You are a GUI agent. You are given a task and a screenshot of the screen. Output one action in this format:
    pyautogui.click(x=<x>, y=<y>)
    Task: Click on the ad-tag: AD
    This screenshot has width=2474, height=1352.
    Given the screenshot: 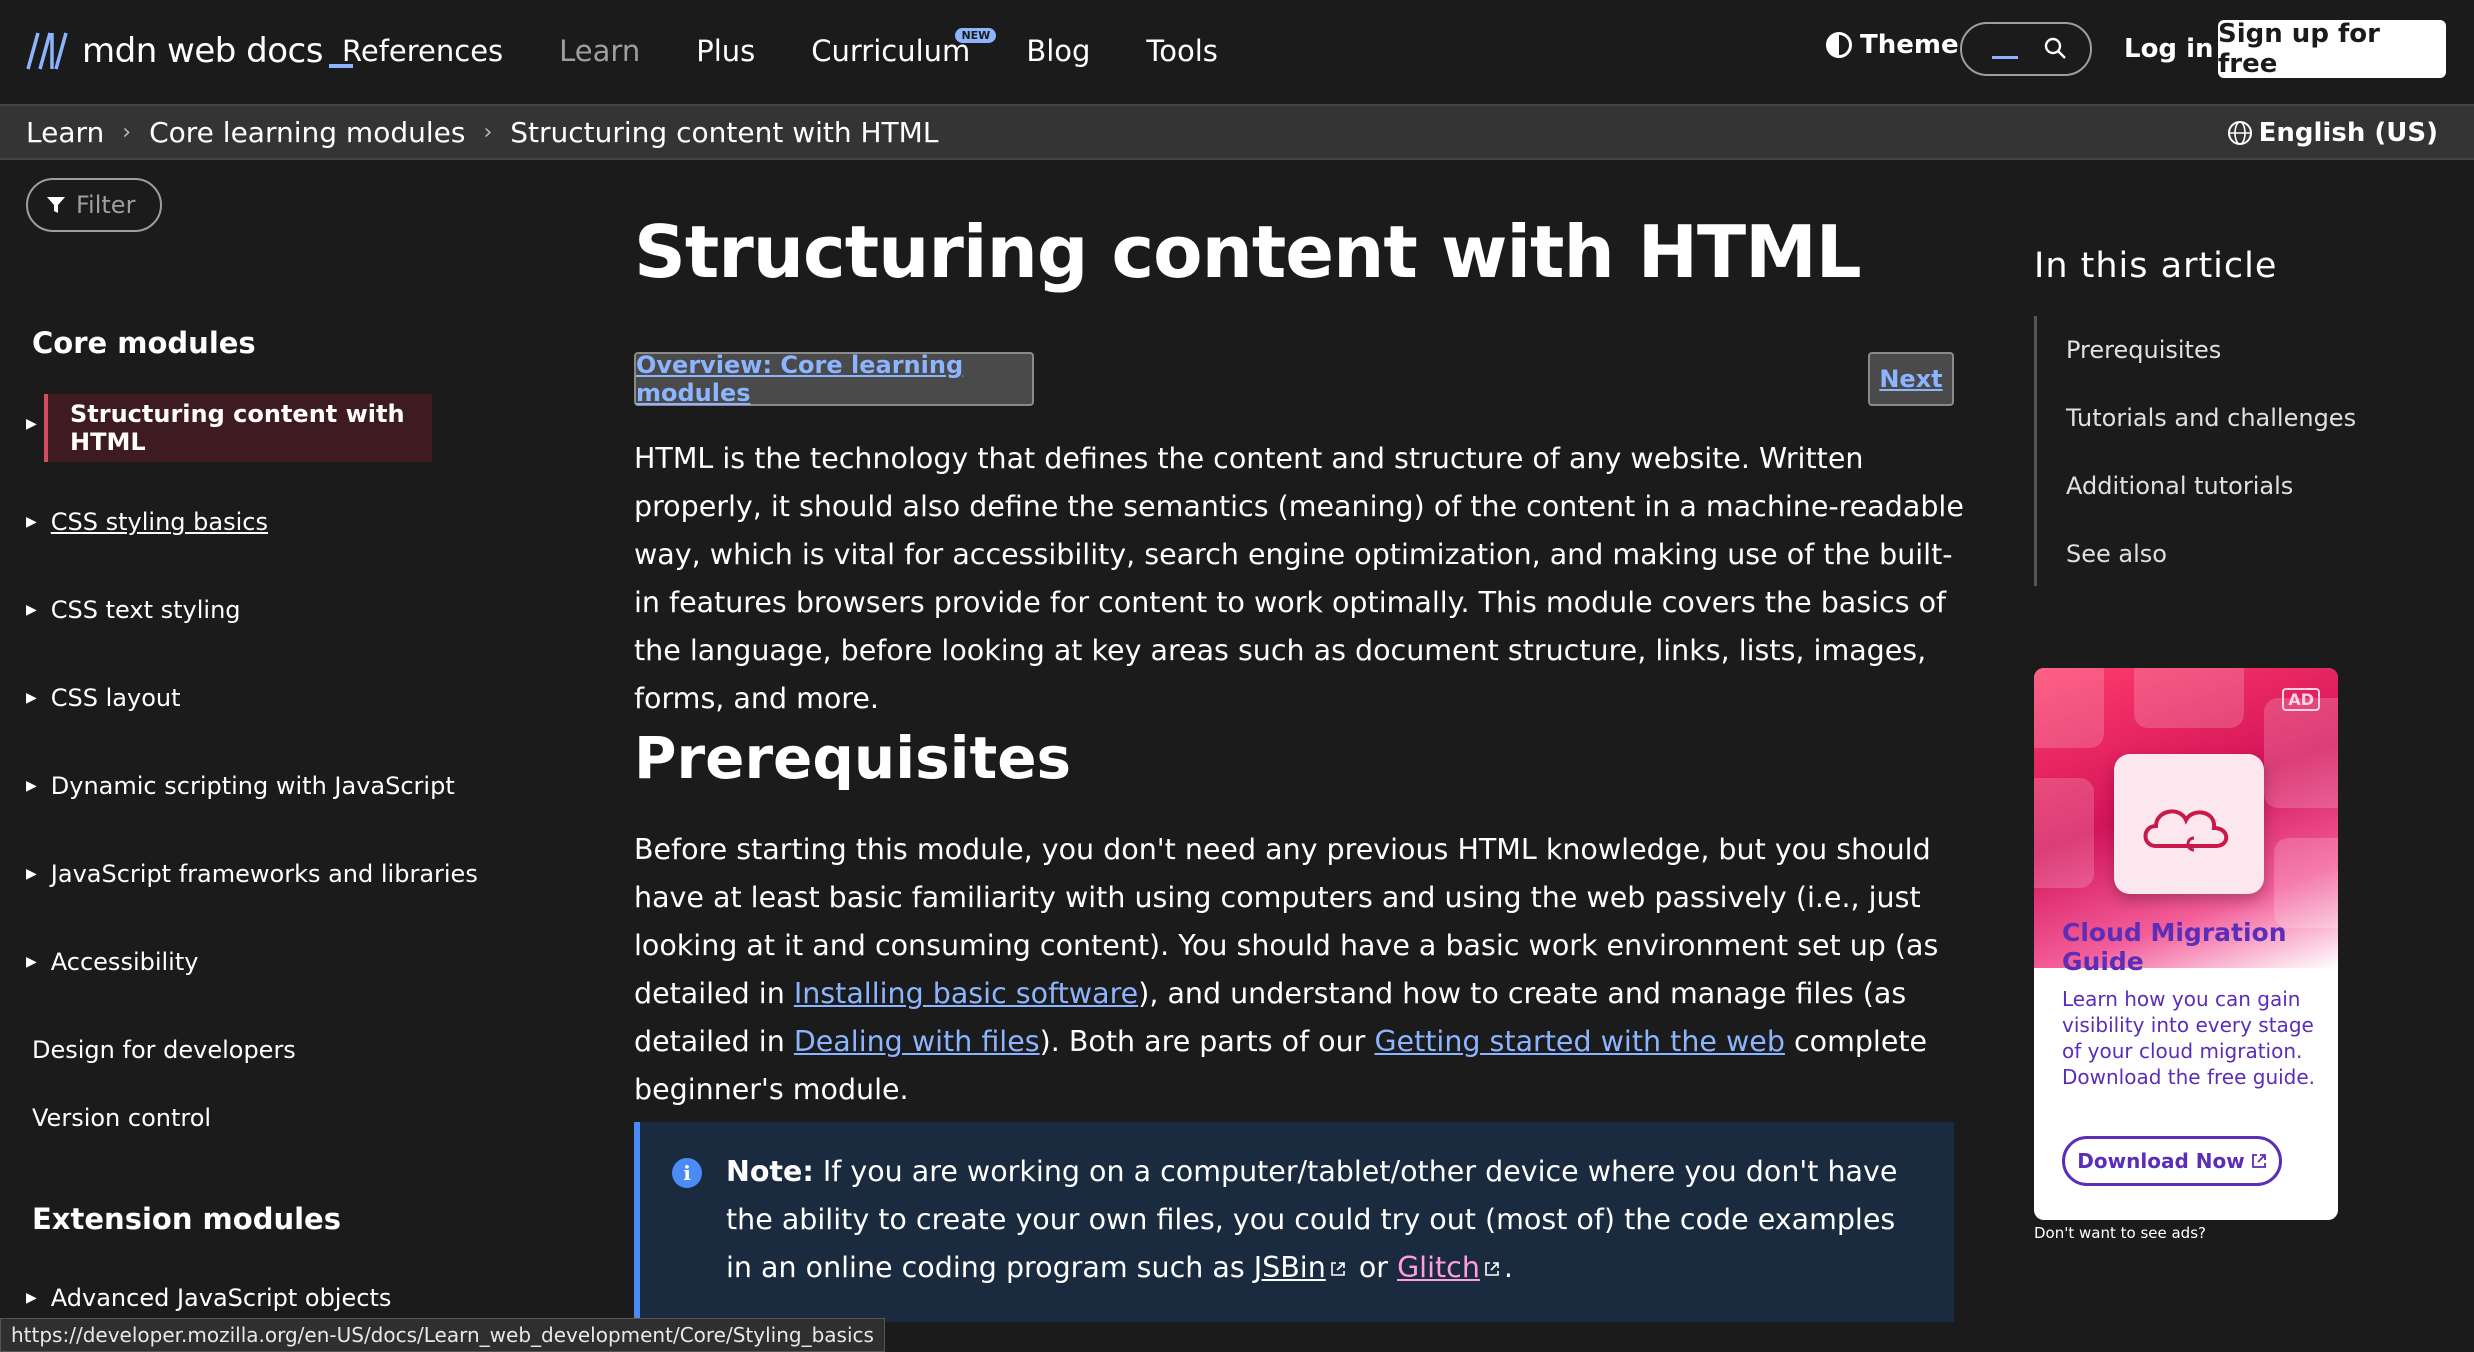 What is the action you would take?
    pyautogui.click(x=2301, y=699)
    